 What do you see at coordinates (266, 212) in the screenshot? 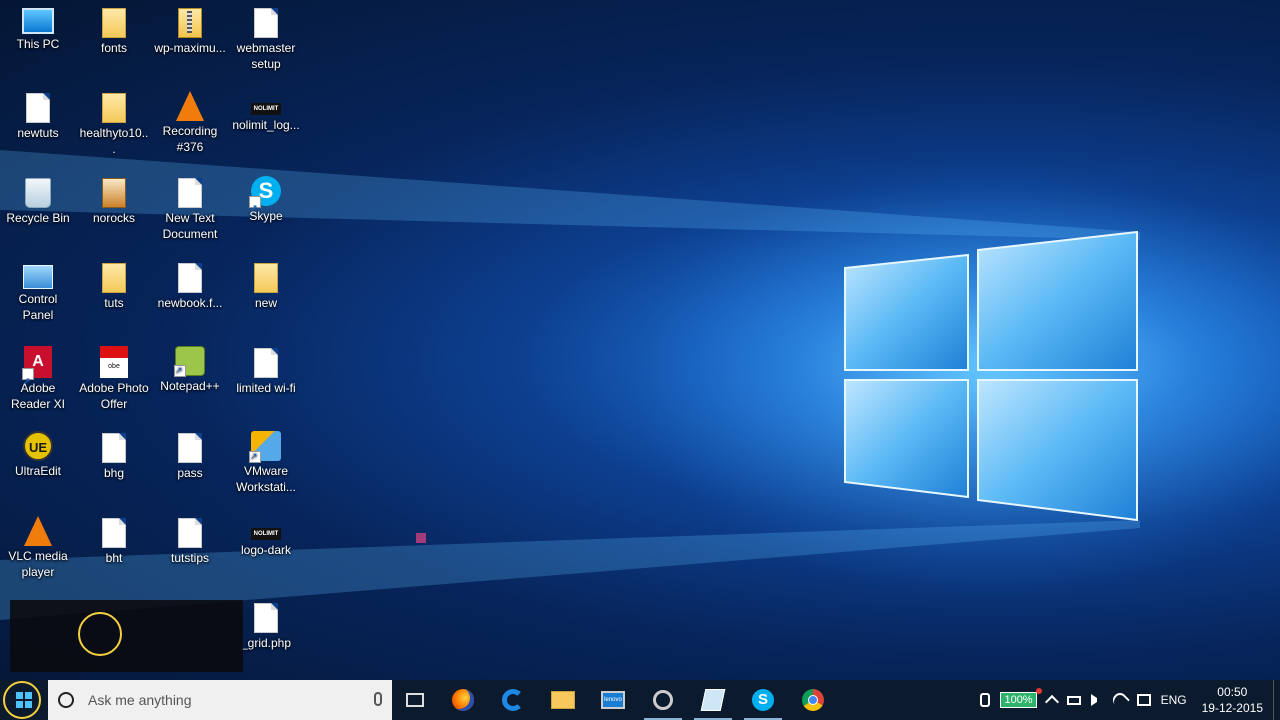
I see `desktop-icon-skype: SSkype` at bounding box center [266, 212].